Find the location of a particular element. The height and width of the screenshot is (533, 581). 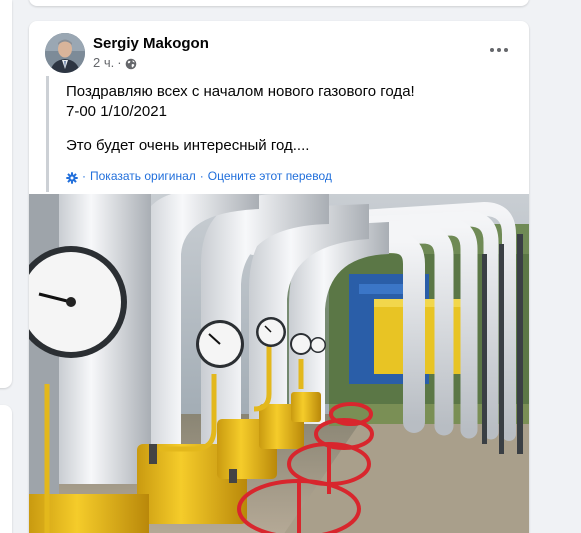

author-avatar is located at coordinates (65, 53).